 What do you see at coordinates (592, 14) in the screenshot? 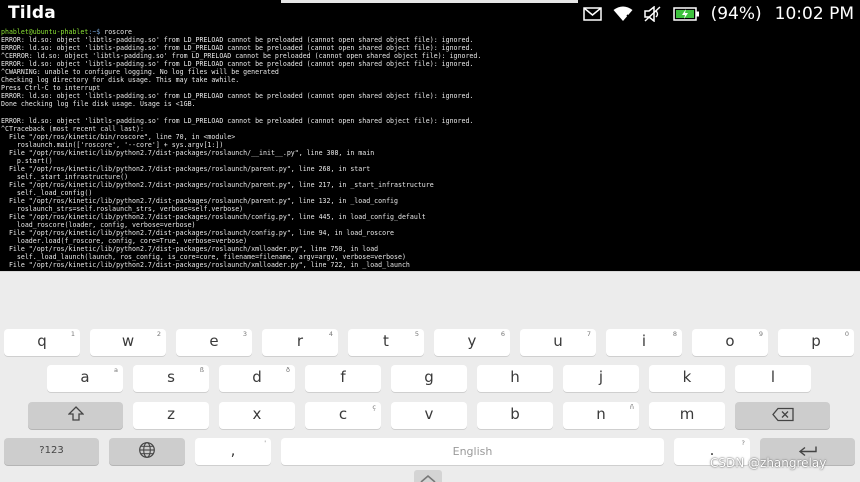
I see `mail-icon` at bounding box center [592, 14].